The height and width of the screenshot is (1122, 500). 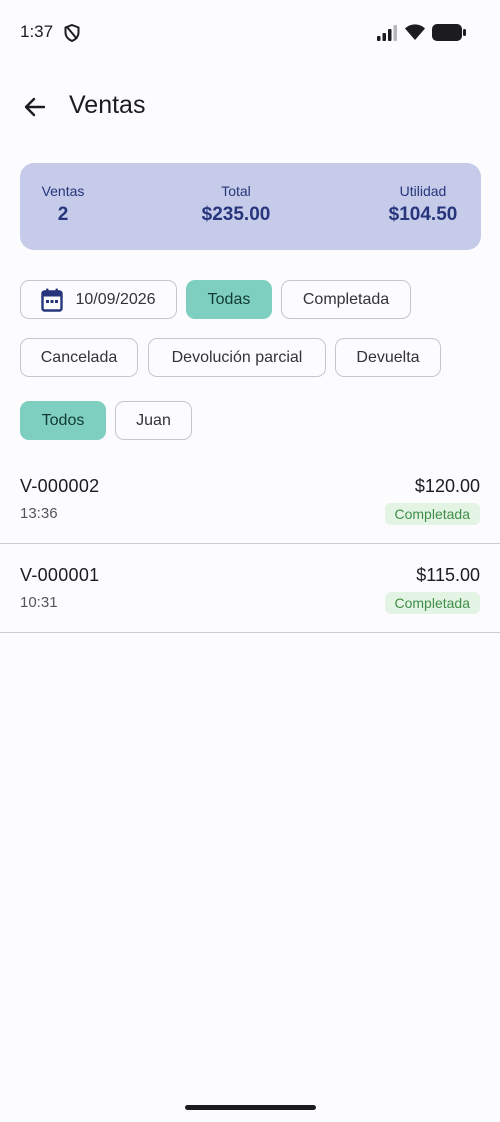 I want to click on user-chip-juan: Juan, so click(x=153, y=420).